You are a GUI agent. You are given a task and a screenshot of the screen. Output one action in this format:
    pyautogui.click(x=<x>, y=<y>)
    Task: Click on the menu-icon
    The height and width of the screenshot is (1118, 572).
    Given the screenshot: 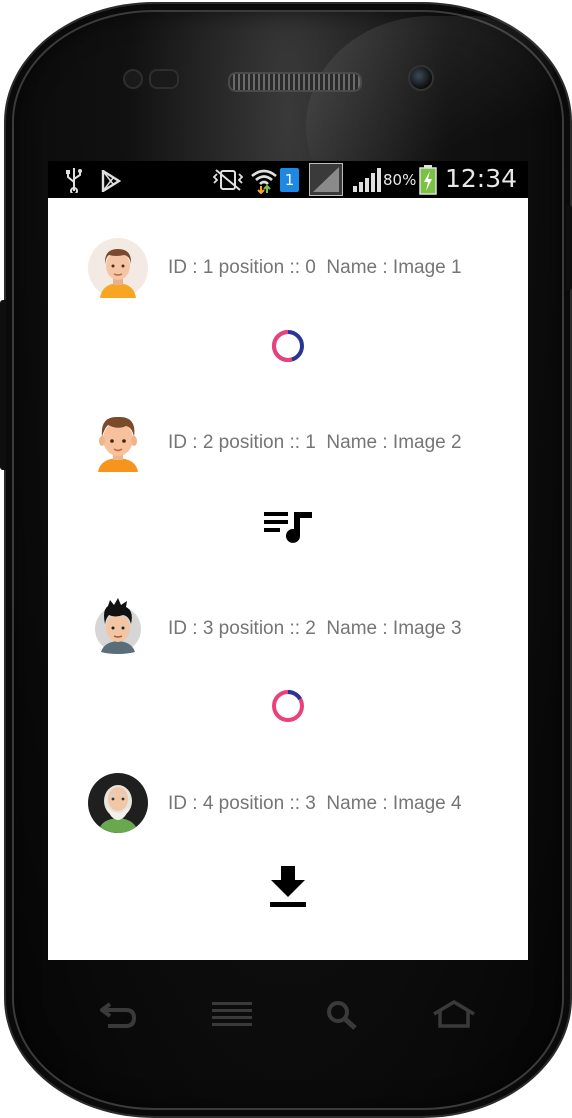 What is the action you would take?
    pyautogui.click(x=232, y=1014)
    